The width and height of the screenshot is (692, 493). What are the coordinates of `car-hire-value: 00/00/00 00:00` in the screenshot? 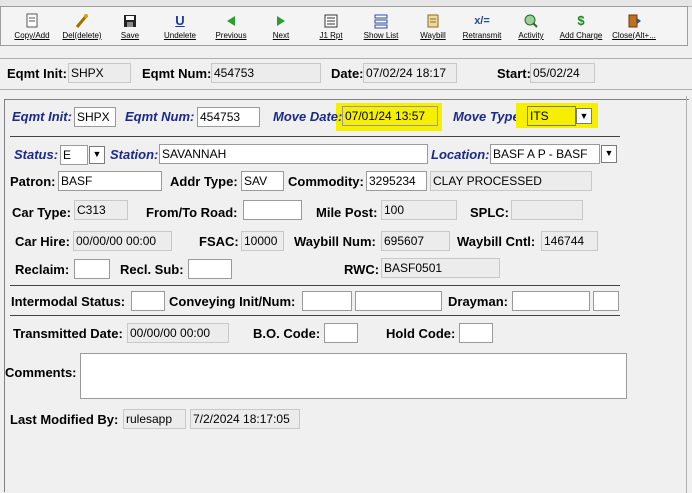 It's located at (122, 241).